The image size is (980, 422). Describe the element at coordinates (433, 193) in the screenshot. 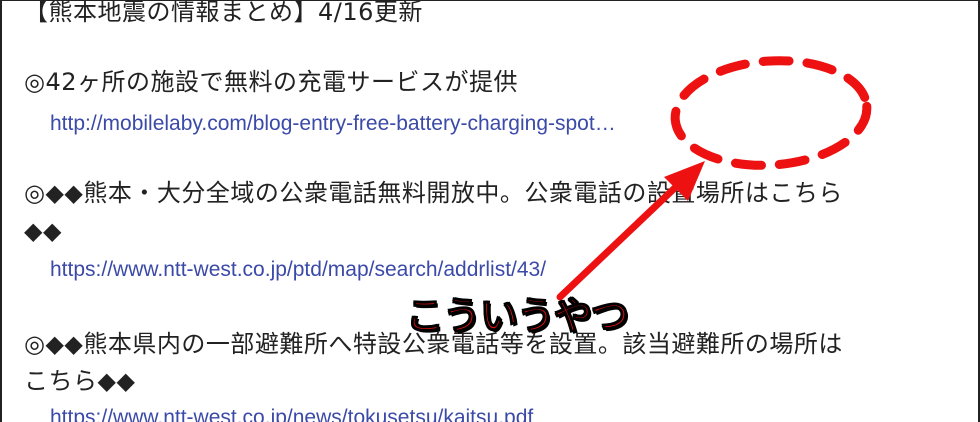

I see `item-title-payphone-free: ◎◆◆熊本・大分全域の公衆電話無料開放中。公衆電話の設置場所はこちら` at that location.